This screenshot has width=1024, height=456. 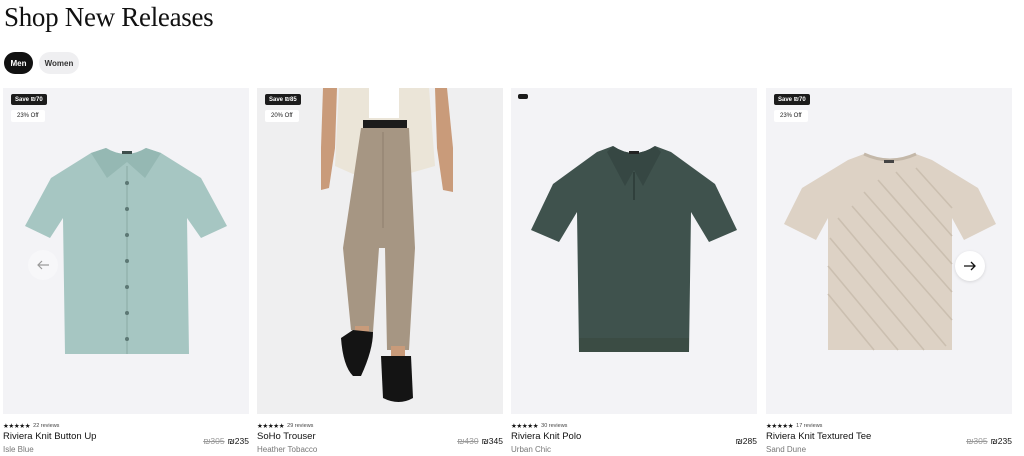 I want to click on sale-price: ₪285, so click(x=746, y=441).